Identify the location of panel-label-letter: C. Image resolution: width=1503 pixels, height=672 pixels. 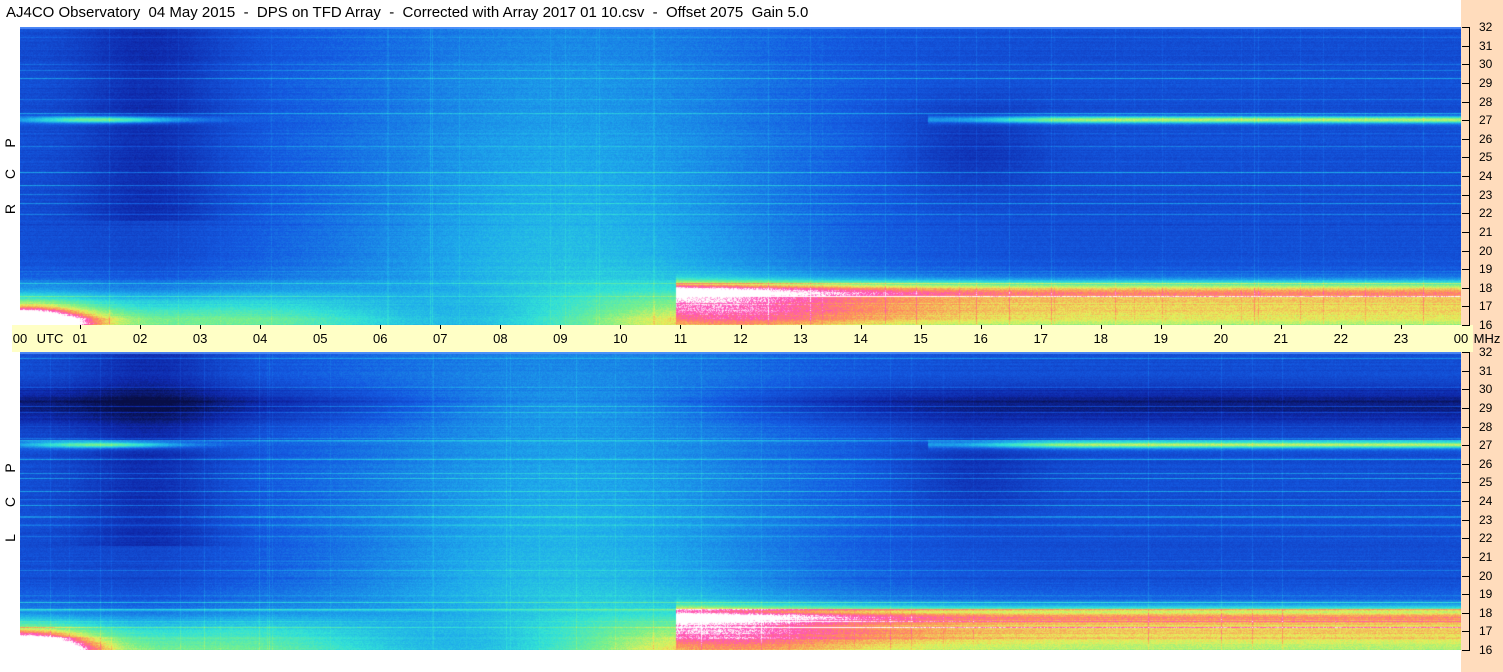
(10, 502).